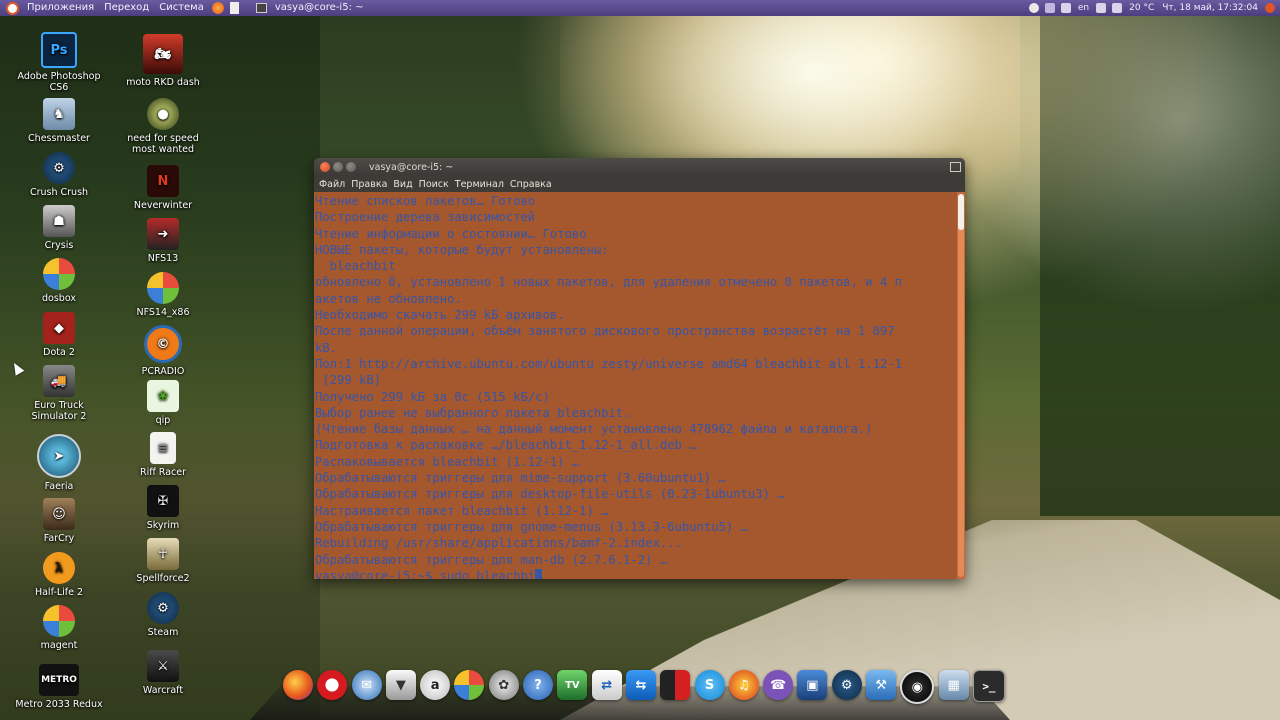 The width and height of the screenshot is (1280, 720). I want to click on desktop-icon-label: Riff Racer, so click(163, 472).